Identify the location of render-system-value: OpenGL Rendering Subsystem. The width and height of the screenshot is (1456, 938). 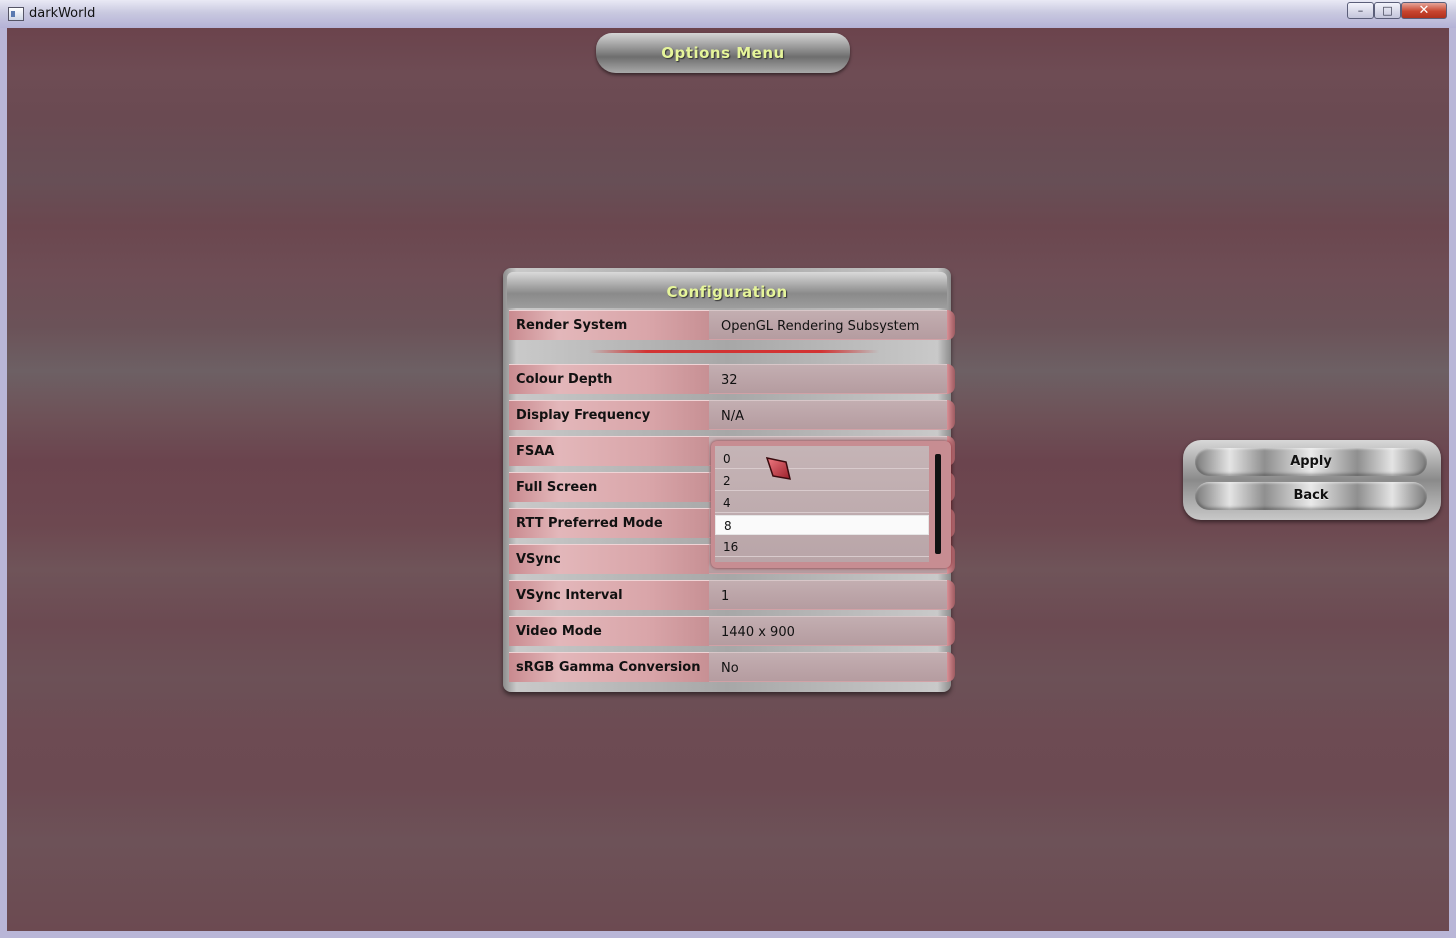
(828, 325).